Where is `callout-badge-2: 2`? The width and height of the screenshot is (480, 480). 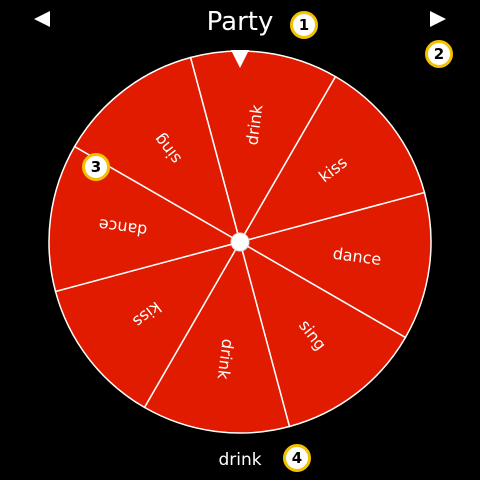 callout-badge-2: 2 is located at coordinates (439, 54).